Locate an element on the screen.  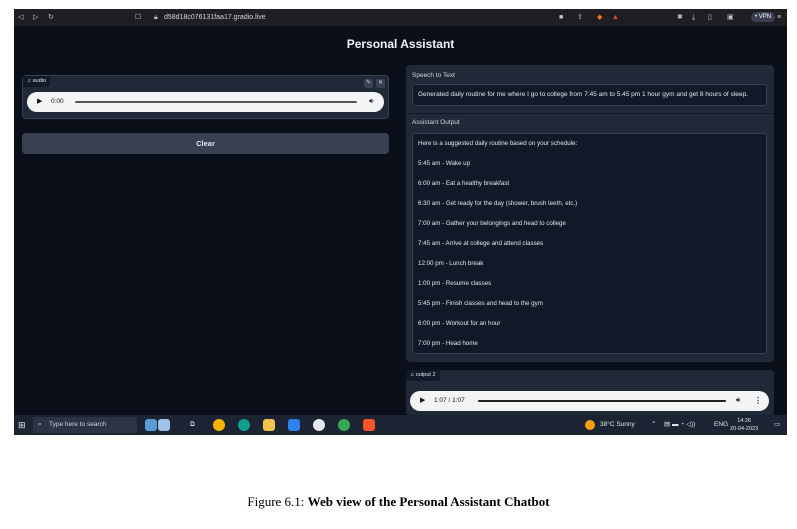
sun-icon is located at coordinates (590, 425).